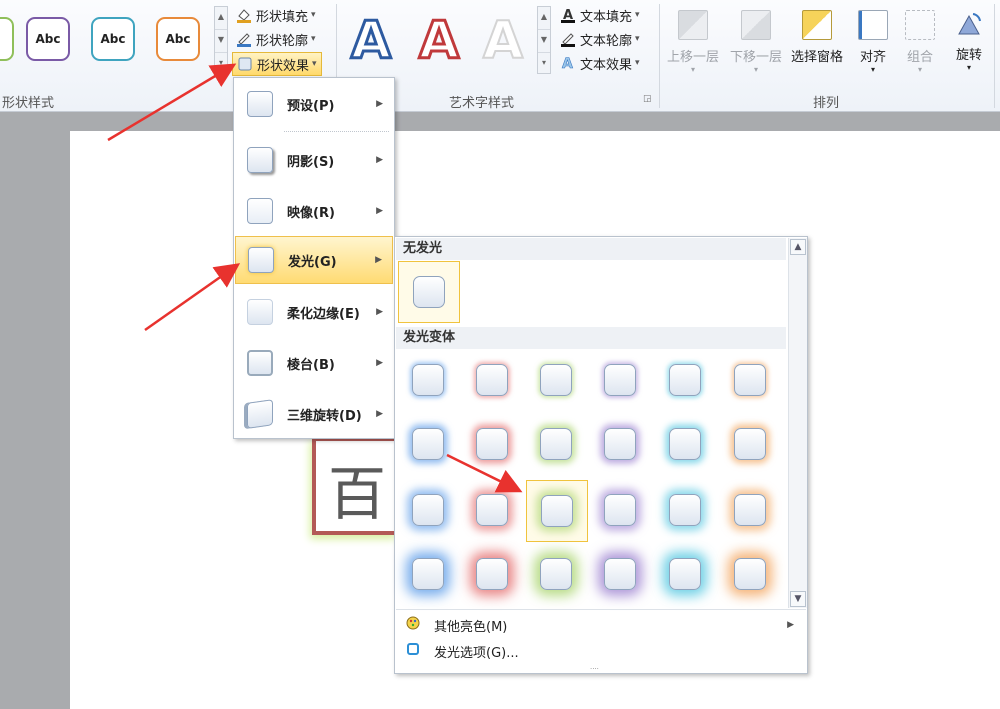 The image size is (1000, 709). Describe the element at coordinates (751, 445) in the screenshot. I see `glow-variant-r2-c6` at that location.